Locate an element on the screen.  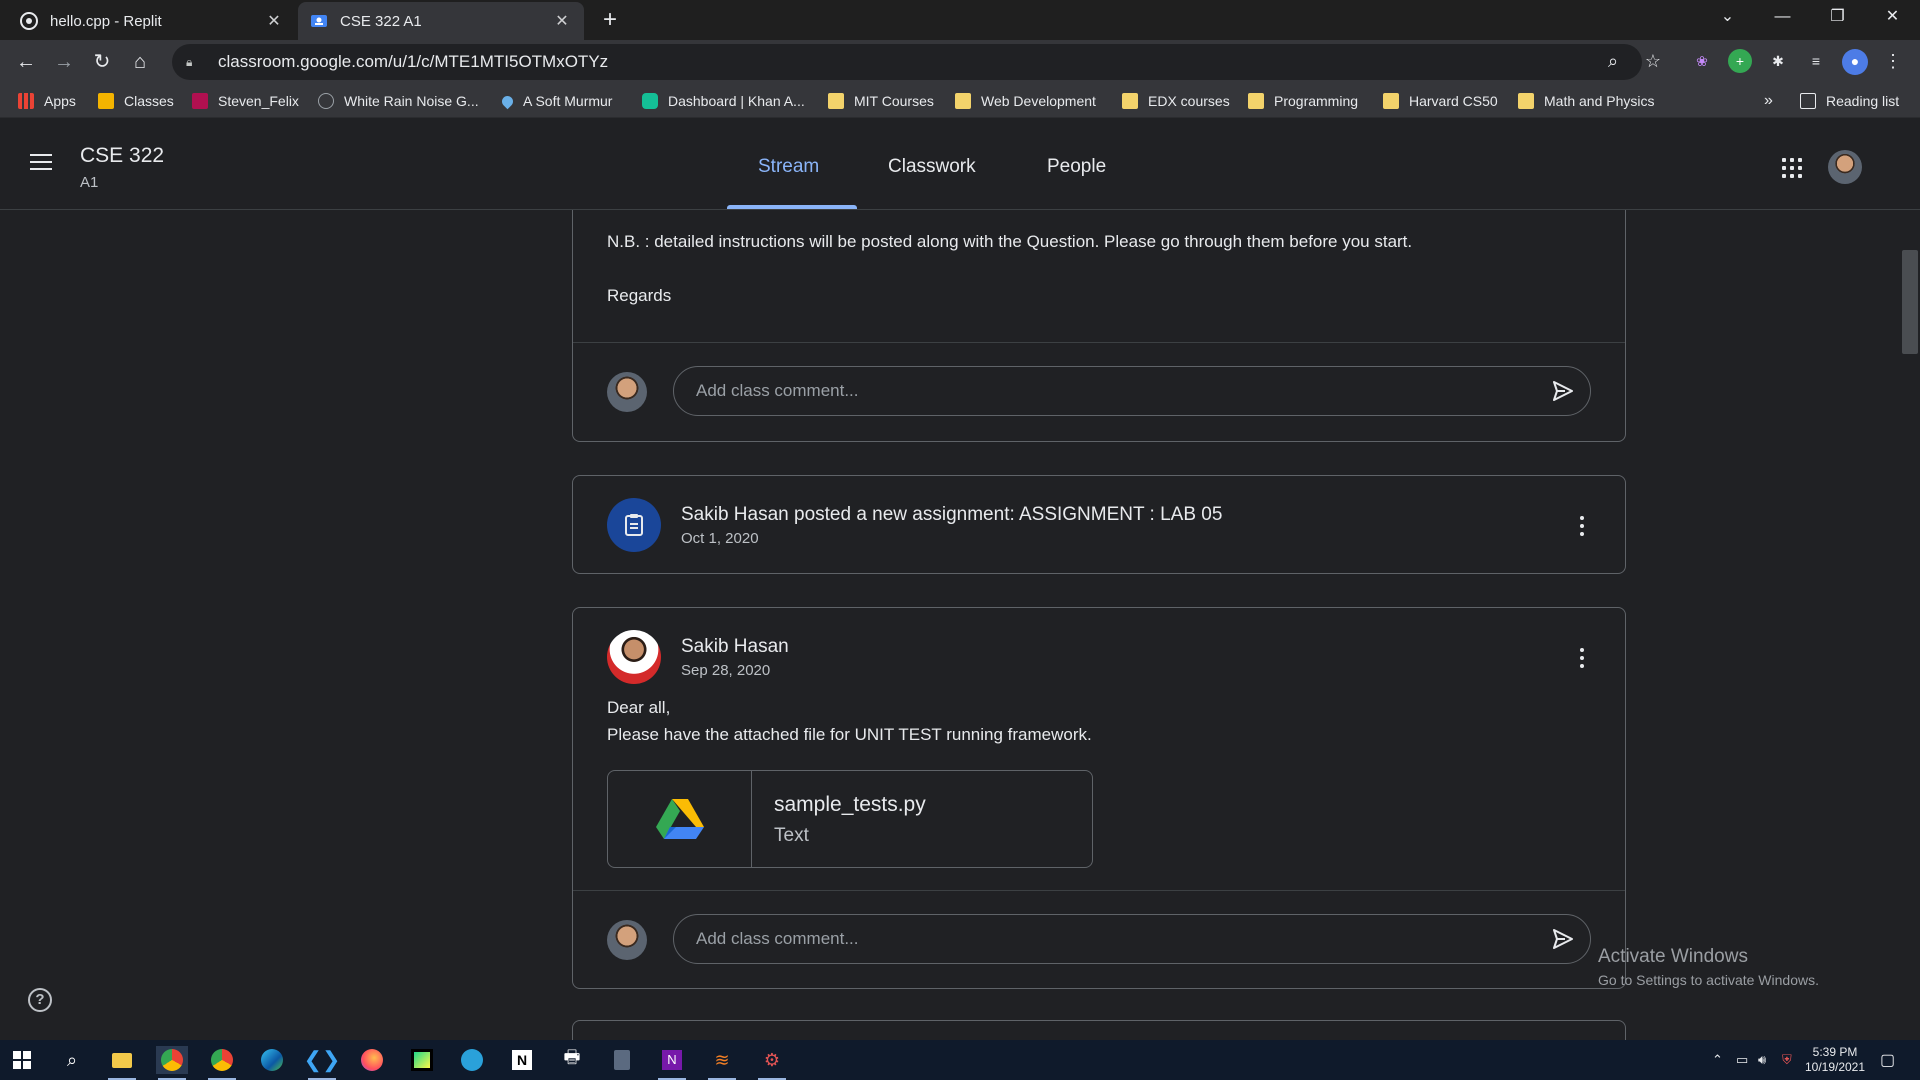
bookmark-edx: EDX courses is located at coordinates (1176, 101).